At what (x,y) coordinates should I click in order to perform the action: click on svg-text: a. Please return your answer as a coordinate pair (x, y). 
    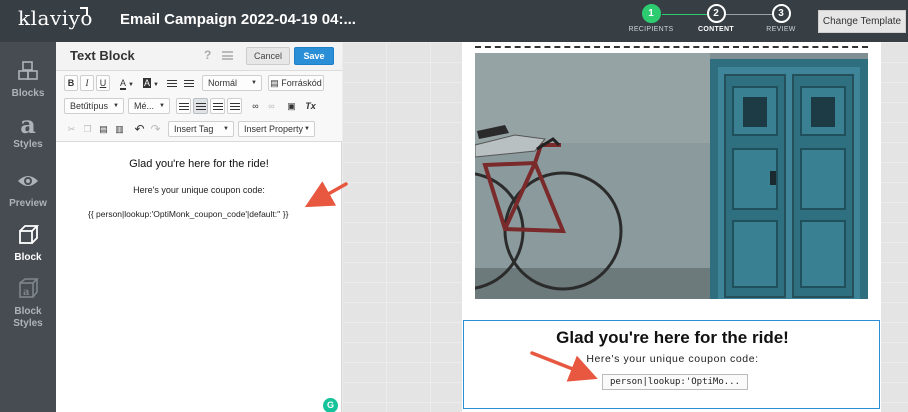
    Looking at the image, I should click on (26, 292).